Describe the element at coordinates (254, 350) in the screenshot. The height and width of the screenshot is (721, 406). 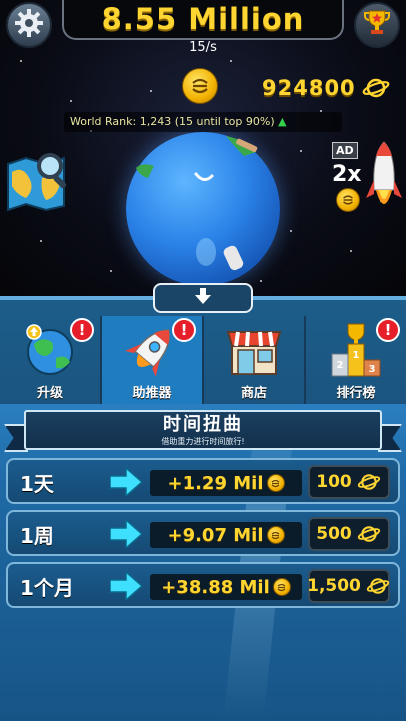
I see `store-icon` at that location.